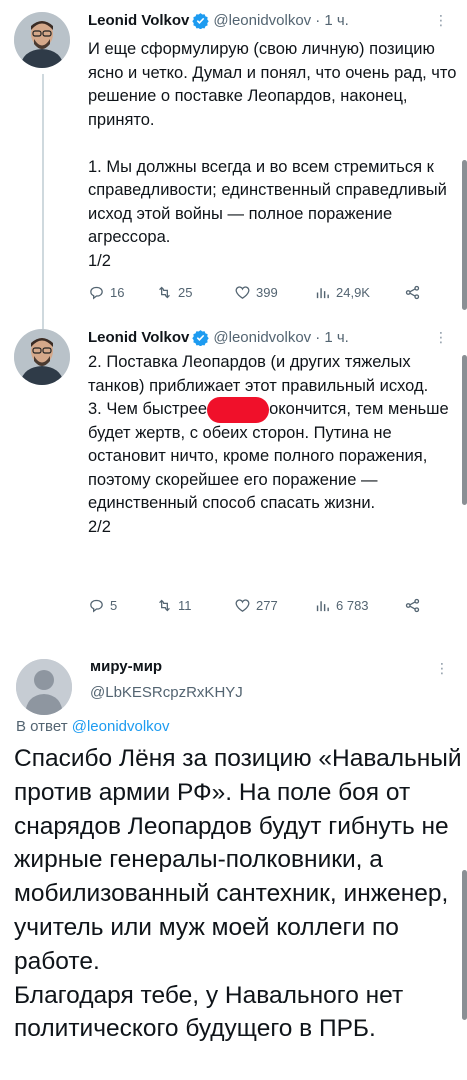 The width and height of the screenshot is (467, 1080). What do you see at coordinates (195, 605) in the screenshot?
I see `retweet-button: 11` at bounding box center [195, 605].